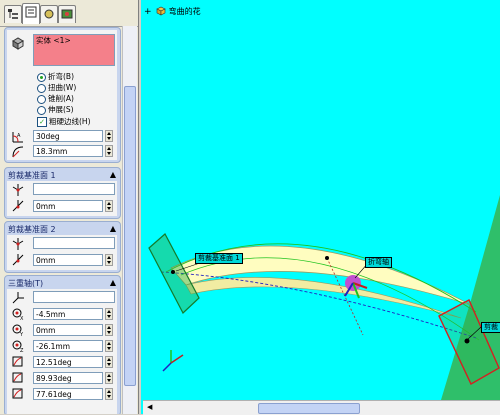 This screenshot has width=500, height=415. What do you see at coordinates (18, 43) in the screenshot?
I see `bodies-icon` at bounding box center [18, 43].